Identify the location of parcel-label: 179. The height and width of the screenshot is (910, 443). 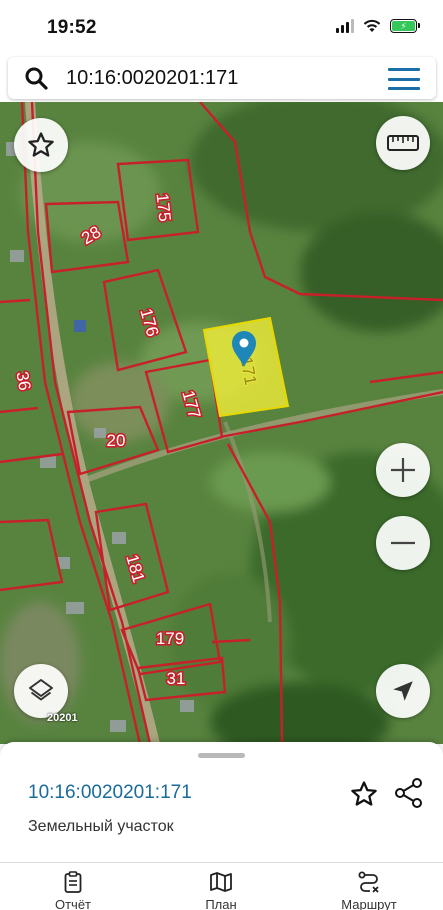
(170, 638).